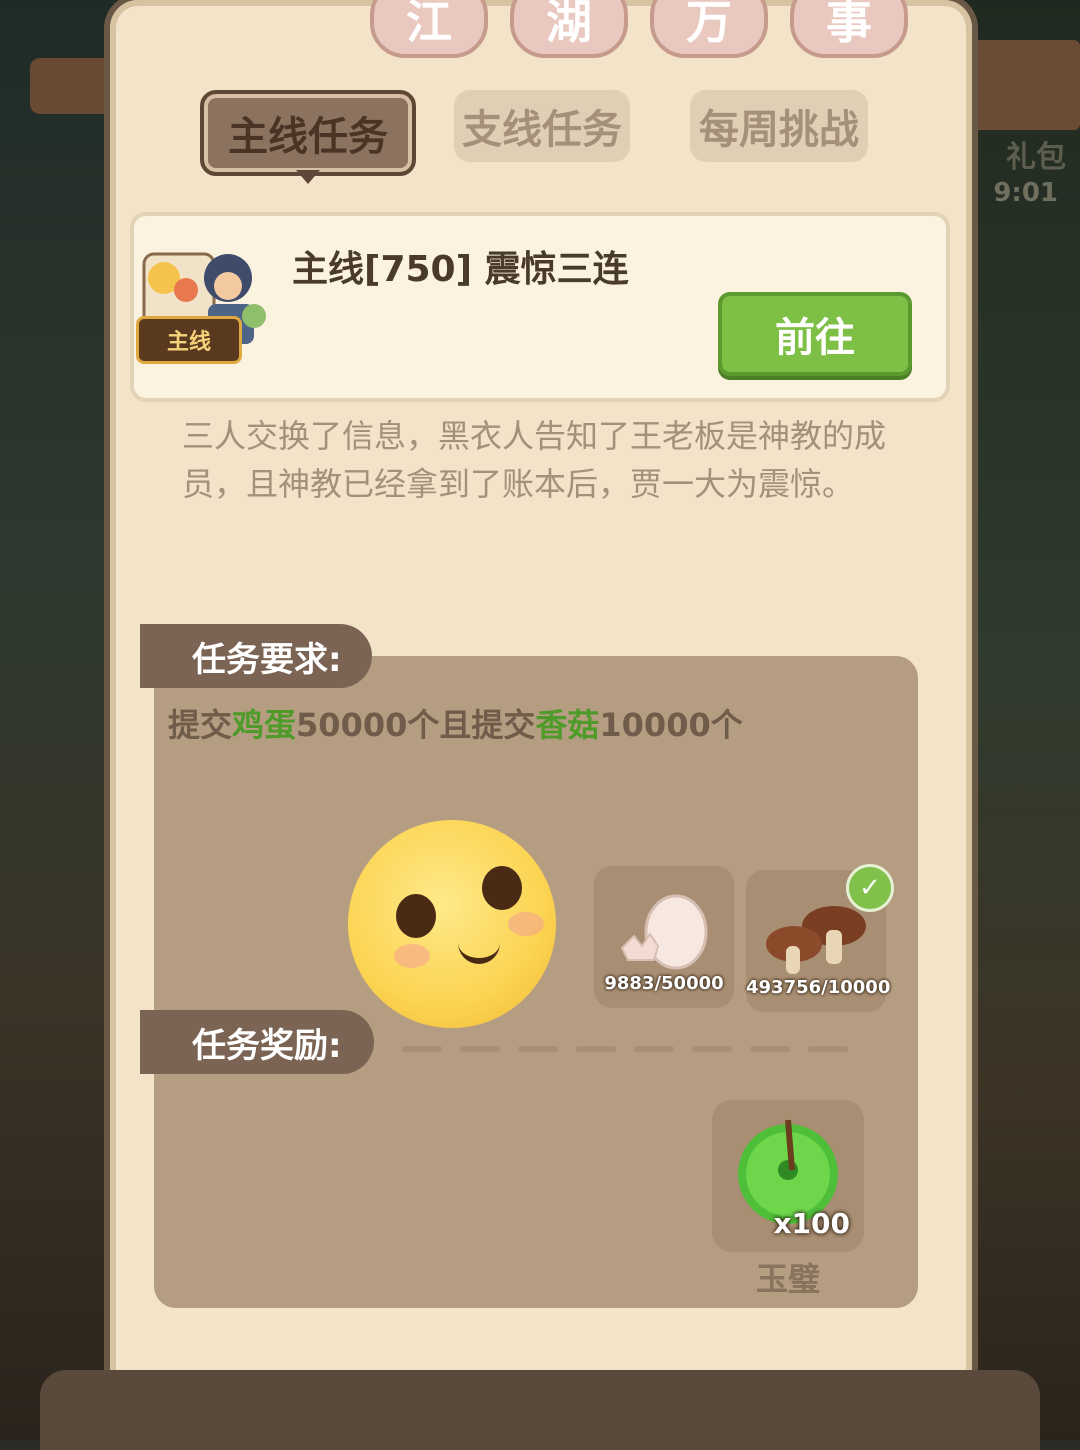 Image resolution: width=1080 pixels, height=1450 pixels. What do you see at coordinates (189, 340) in the screenshot?
I see `main-quest-badge: 主线` at bounding box center [189, 340].